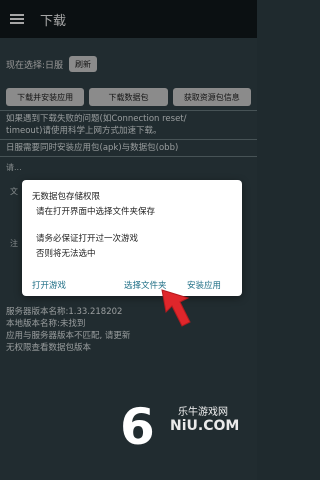  Describe the element at coordinates (66, 254) in the screenshot. I see `dialog-message: 否则将无法选中` at that location.